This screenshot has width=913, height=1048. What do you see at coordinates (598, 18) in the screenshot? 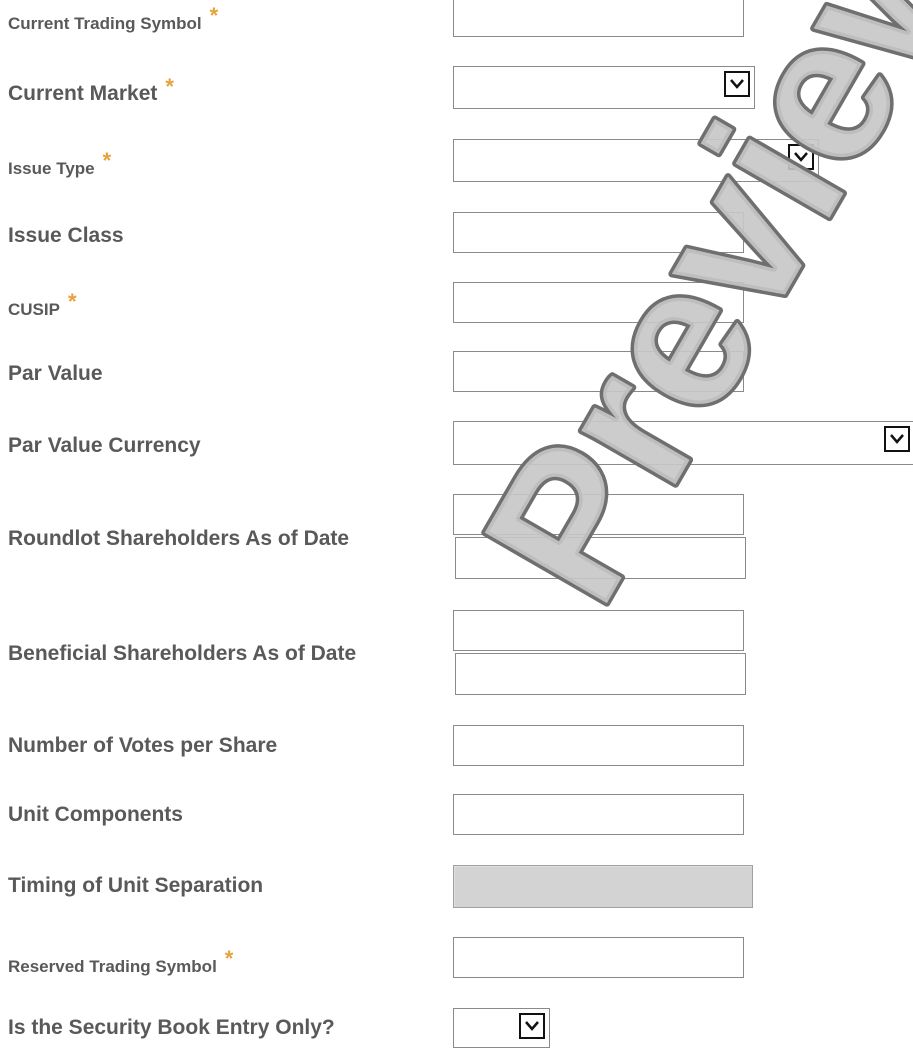
I see `current-trading-symbol-input` at bounding box center [598, 18].